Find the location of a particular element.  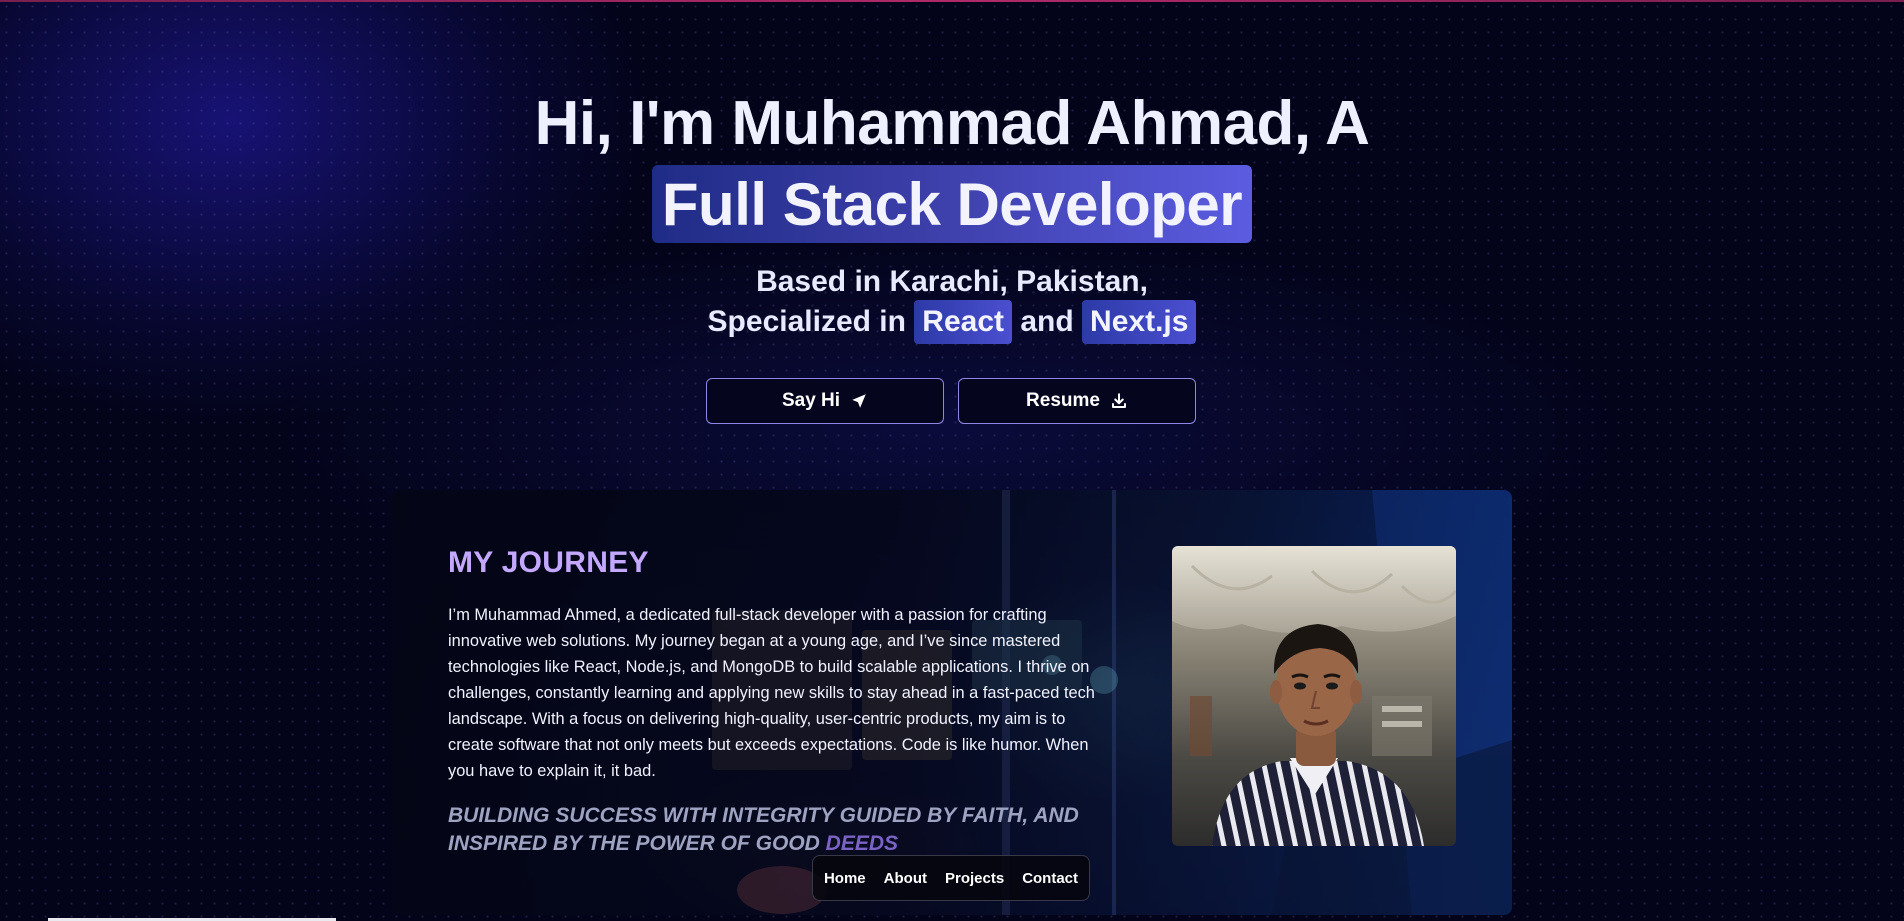

headline-highlight: Full Stack Developer is located at coordinates (952, 204).